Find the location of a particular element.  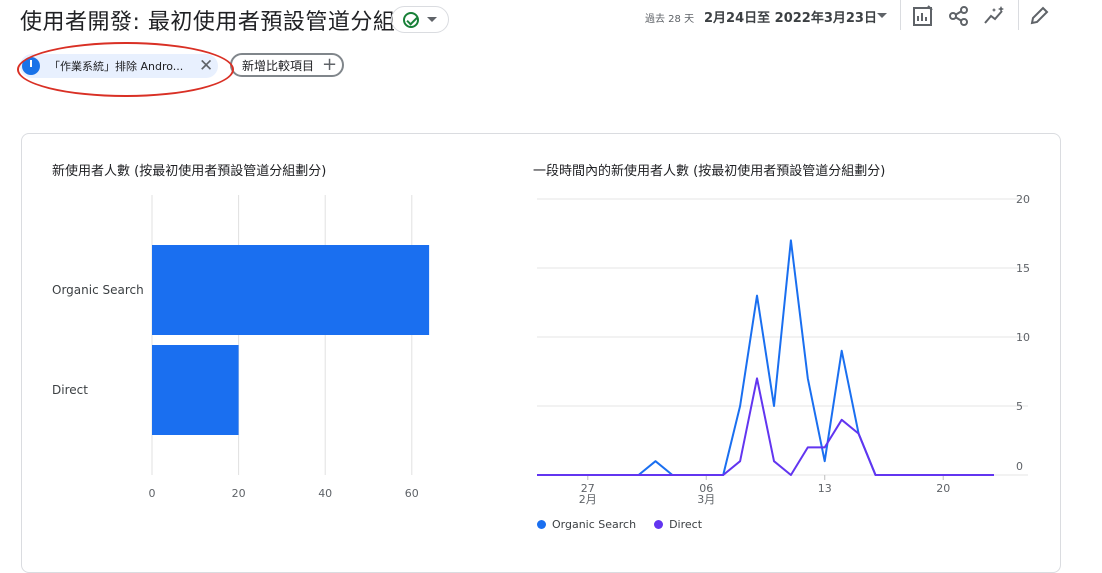

y-tick-label: 10 is located at coordinates (1023, 337).